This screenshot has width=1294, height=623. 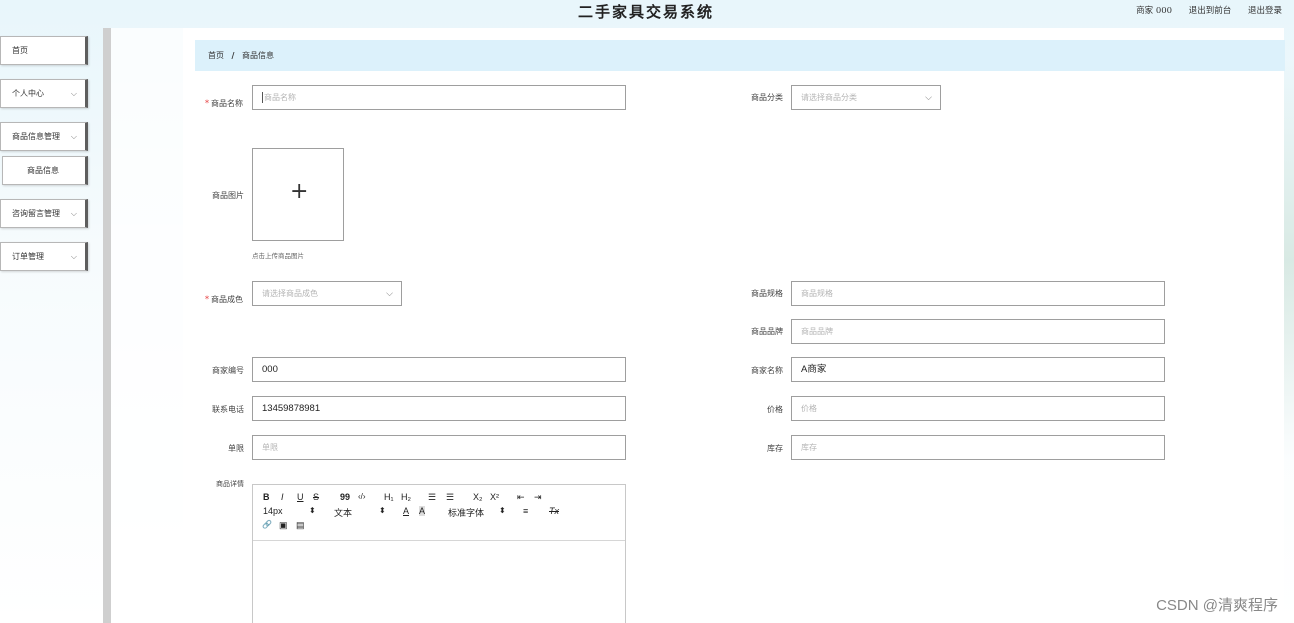 I want to click on plus-icon: +, so click(x=299, y=191).